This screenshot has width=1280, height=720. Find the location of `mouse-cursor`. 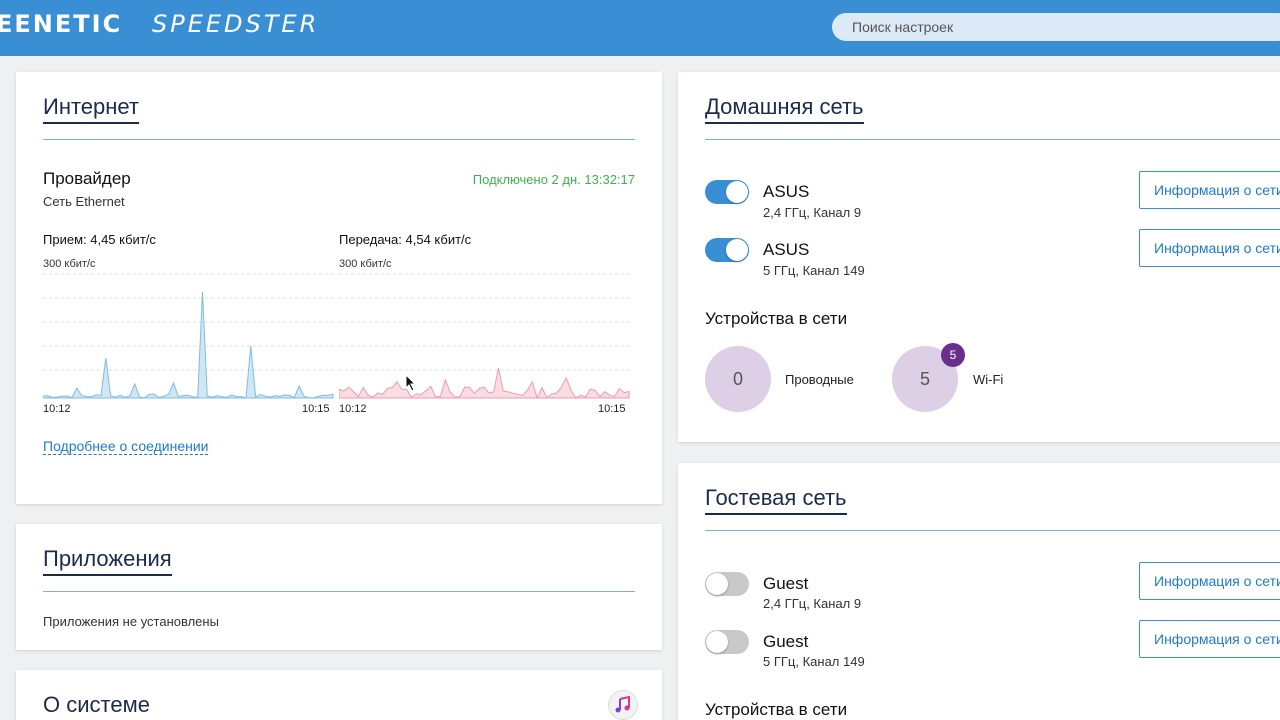

mouse-cursor is located at coordinates (411, 383).